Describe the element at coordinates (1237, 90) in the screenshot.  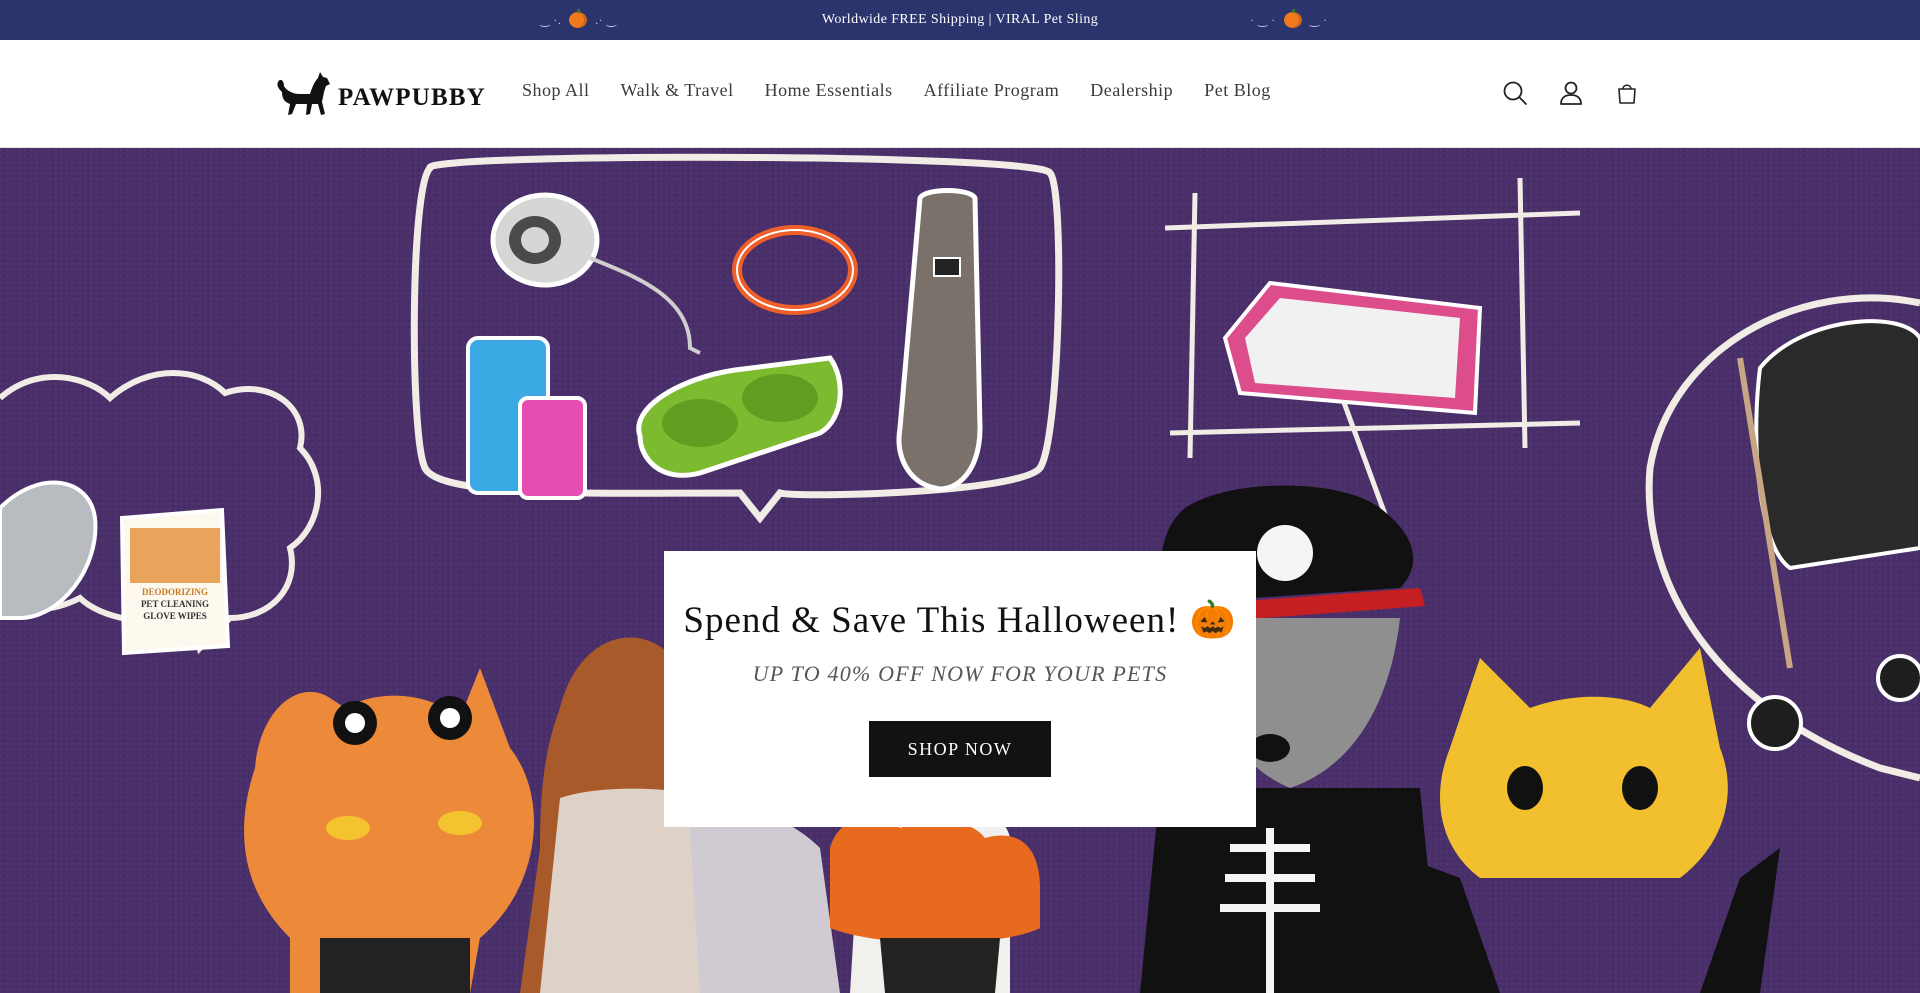
I see `nav-pet-blog: Pet Blog` at that location.